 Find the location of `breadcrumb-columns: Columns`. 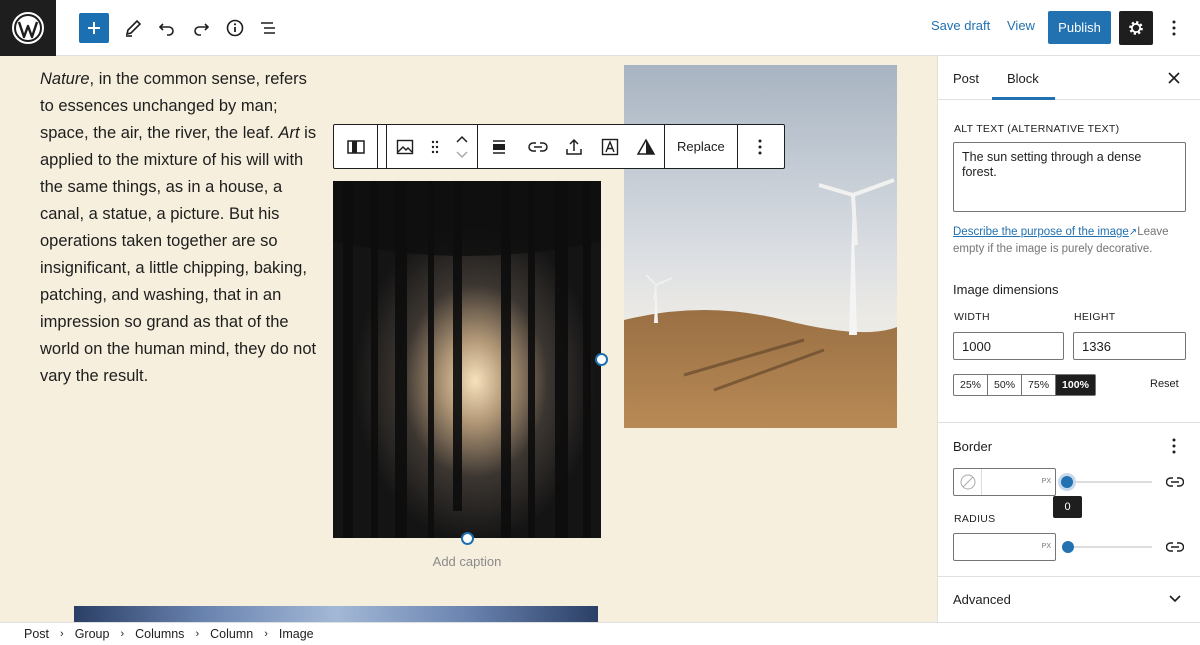

breadcrumb-columns: Columns is located at coordinates (159, 634).